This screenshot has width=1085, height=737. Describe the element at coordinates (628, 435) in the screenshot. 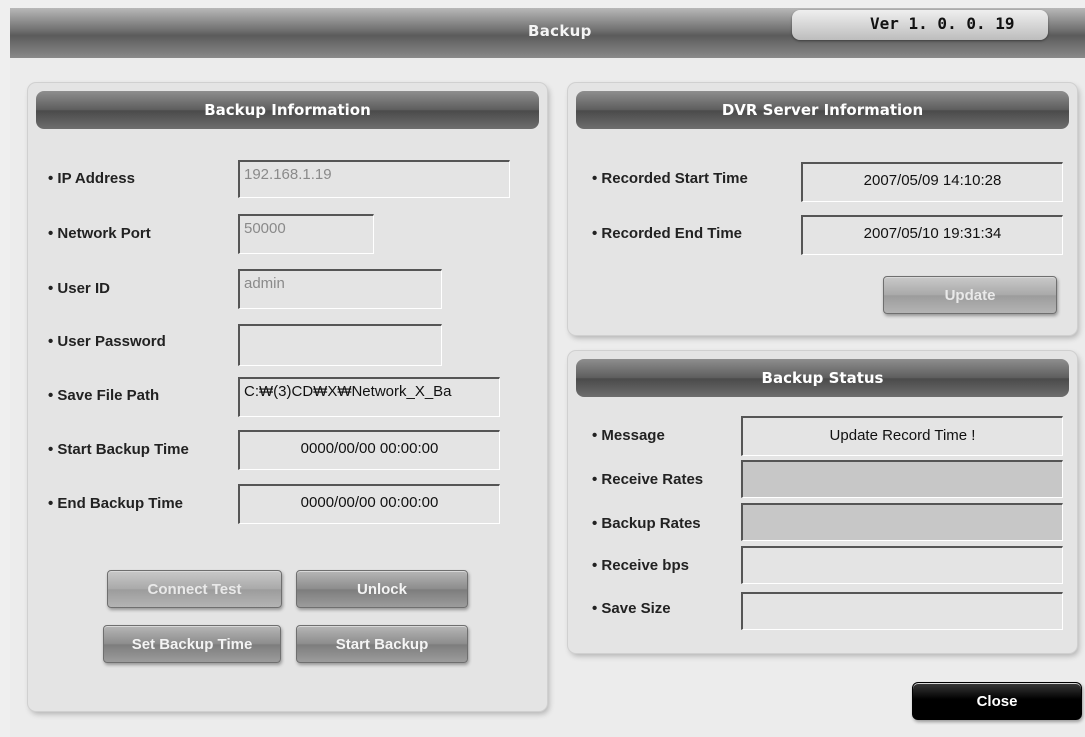

I see `message-label: • Message` at that location.